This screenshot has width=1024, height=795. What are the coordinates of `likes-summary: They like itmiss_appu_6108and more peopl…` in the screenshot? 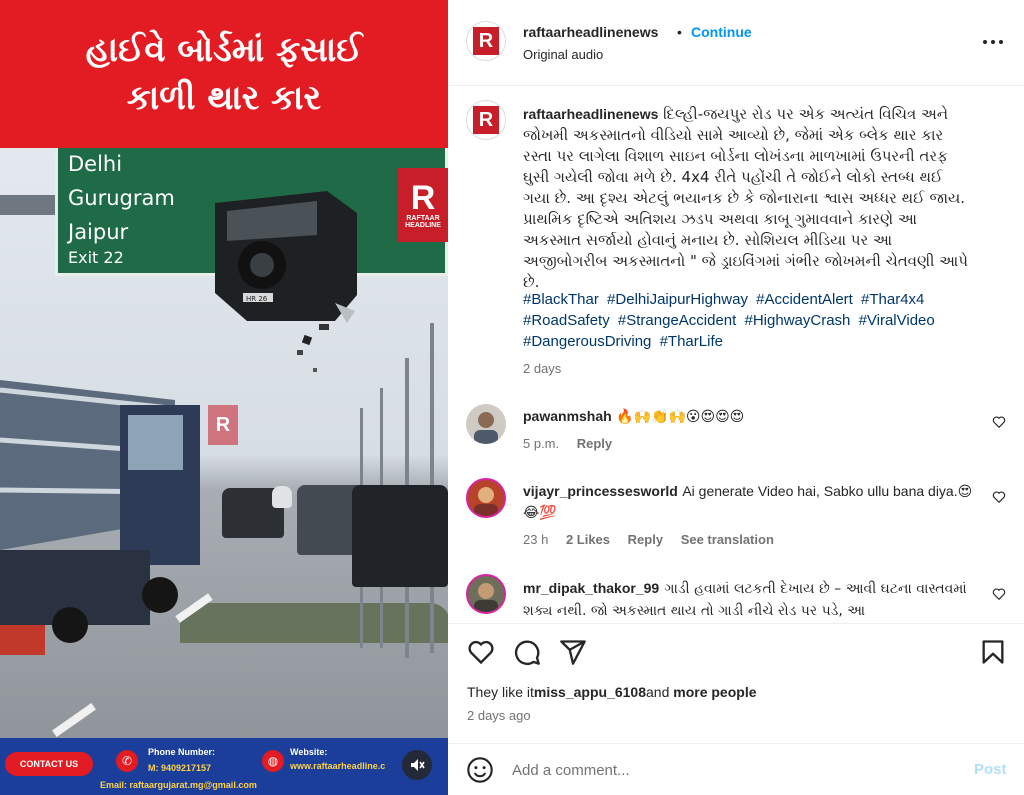 It's located at (612, 692).